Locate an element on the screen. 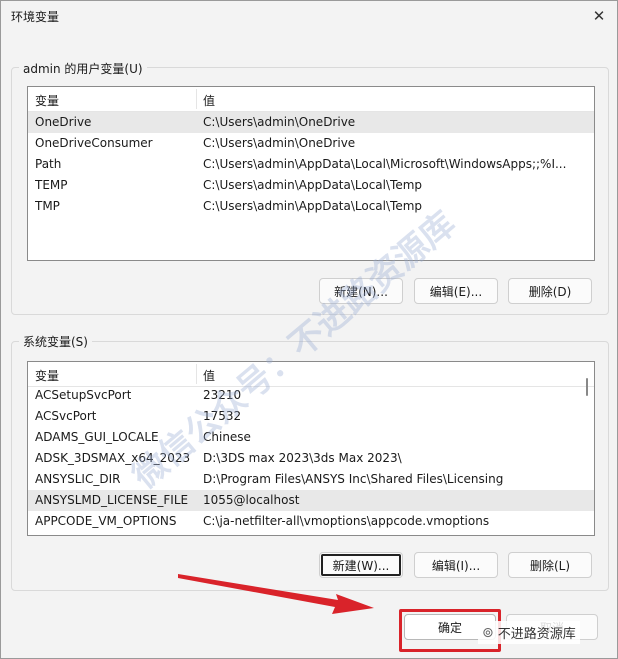 The height and width of the screenshot is (659, 618). user-vars-header: 变量 值 is located at coordinates (311, 99).